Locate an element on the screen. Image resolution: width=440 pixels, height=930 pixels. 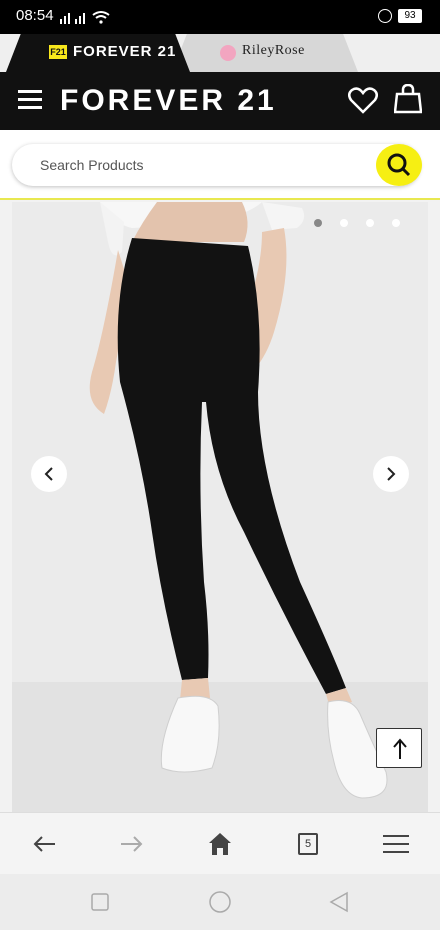
status-bar: 08:54 93 is located at coordinates (220, 17).